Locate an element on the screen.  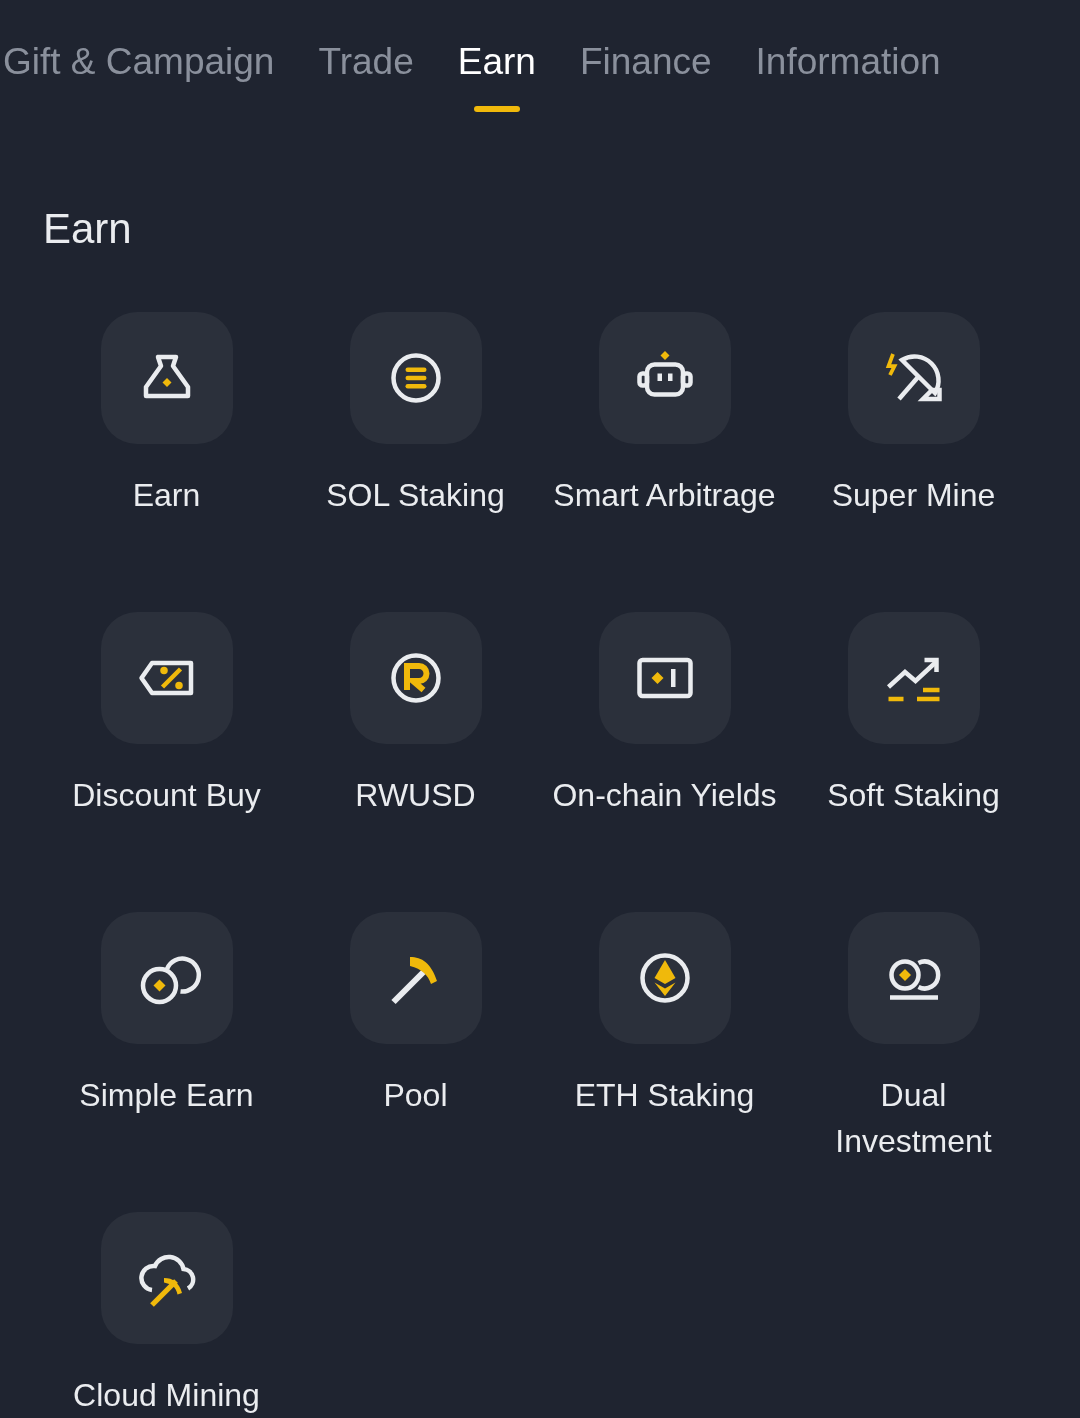
item-label: Dual Investment is located at coordinates (913, 1118).